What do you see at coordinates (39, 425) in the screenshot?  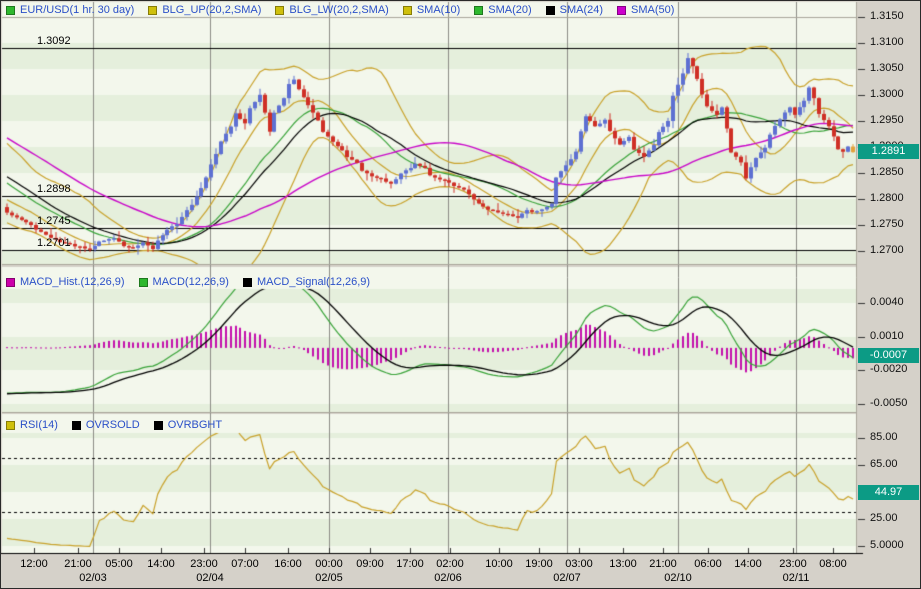 I see `legend-label: RSI(14)` at bounding box center [39, 425].